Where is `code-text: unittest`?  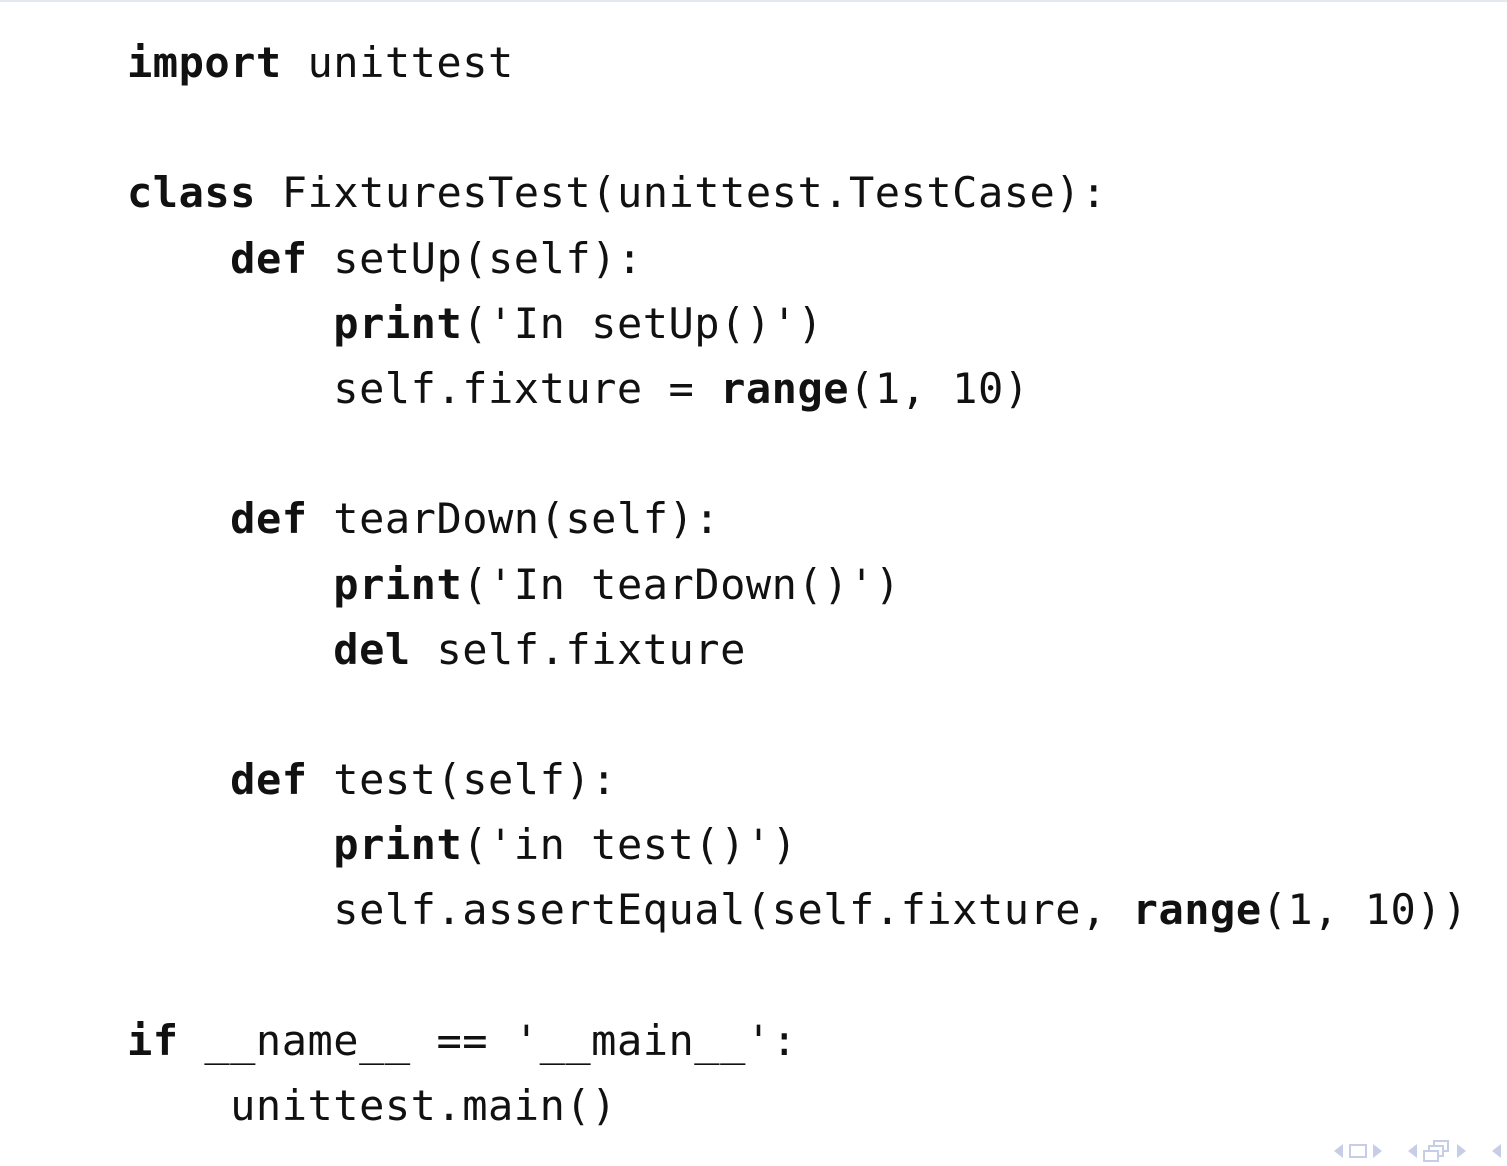
code-text: unittest is located at coordinates (397, 62).